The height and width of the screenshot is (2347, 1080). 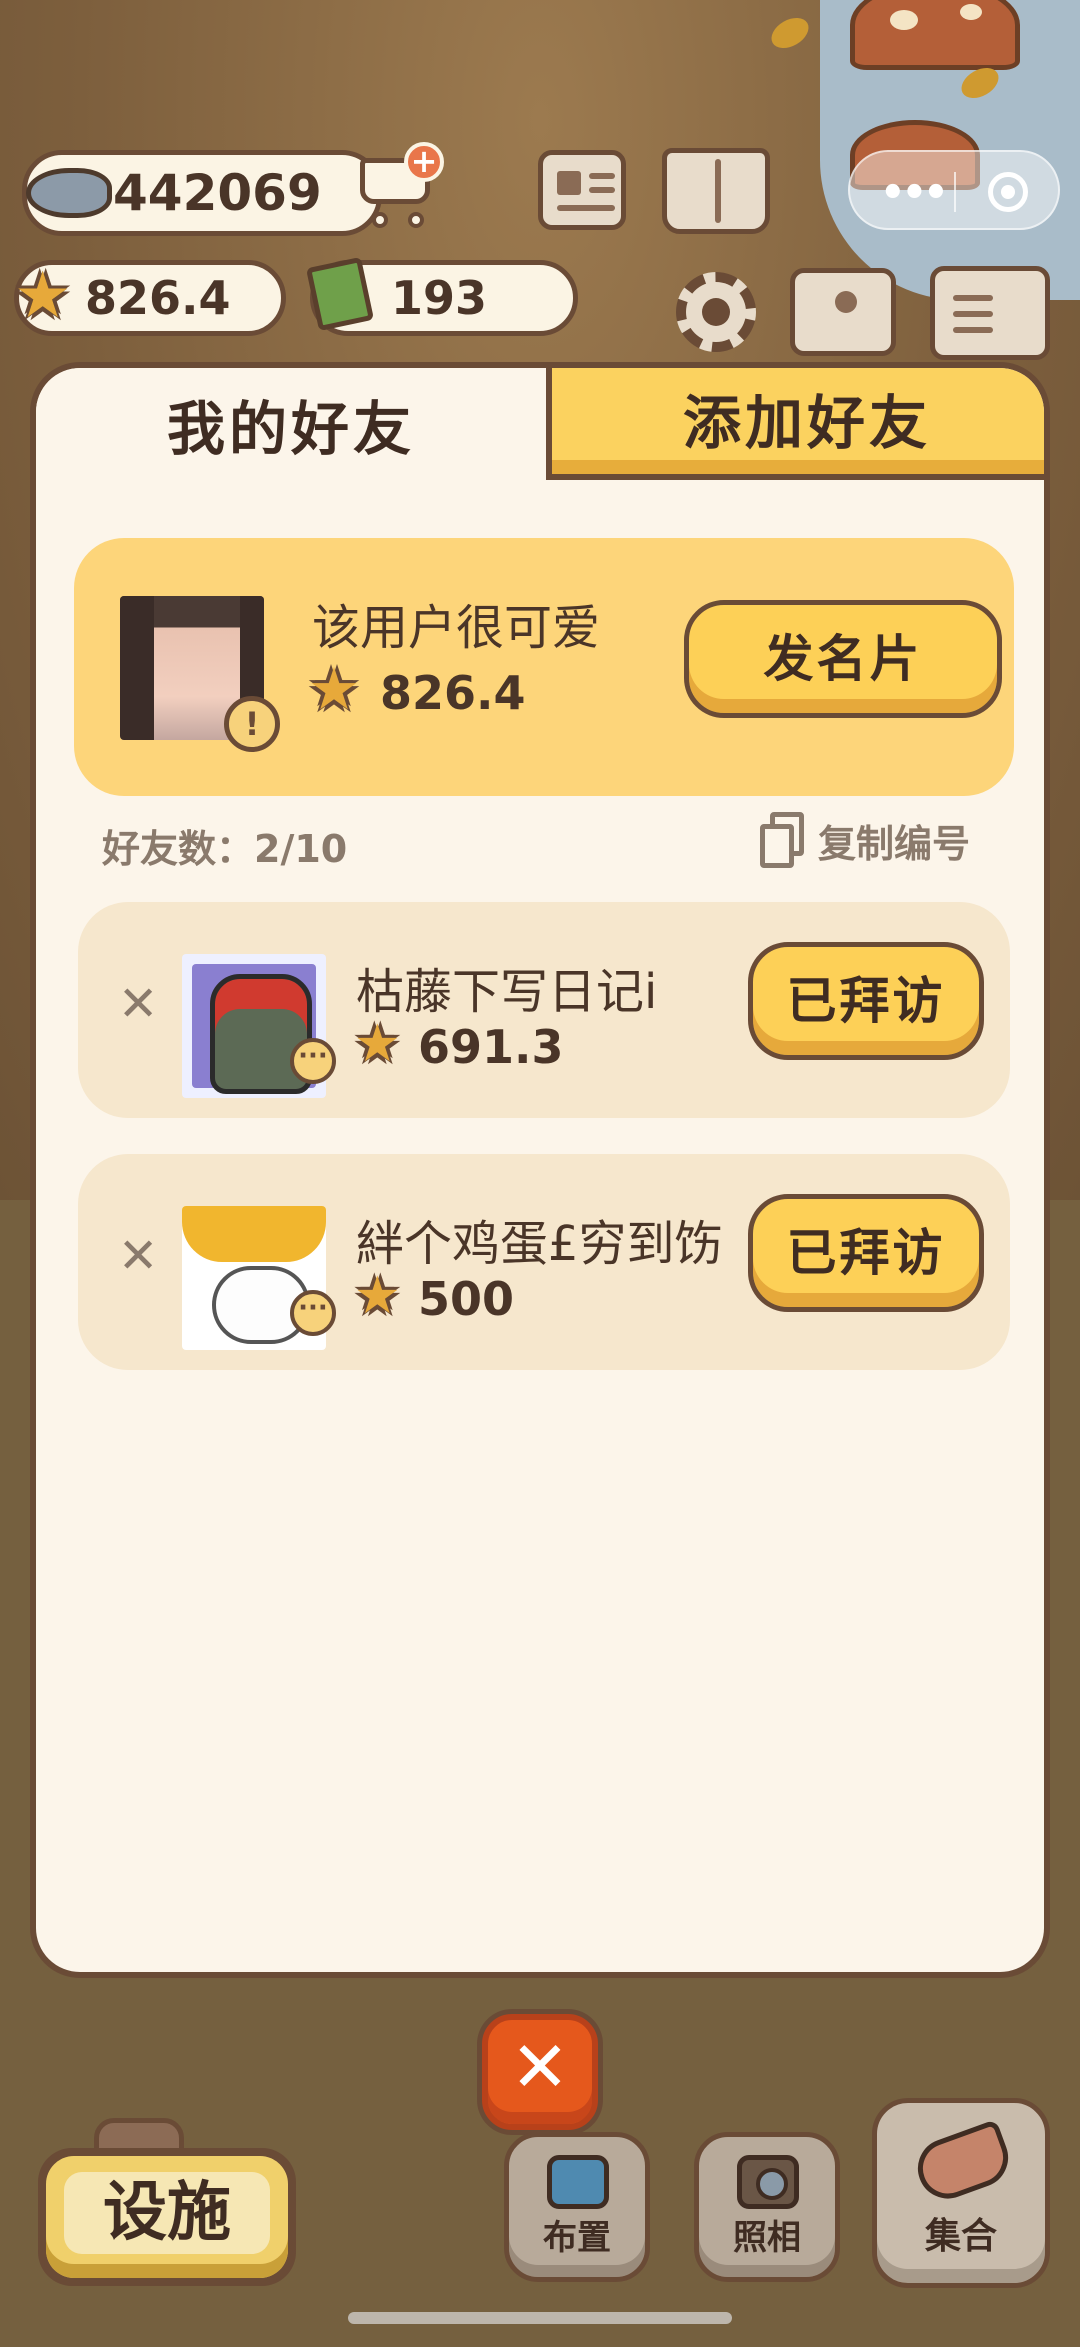 I want to click on map-pin, so click(x=846, y=302).